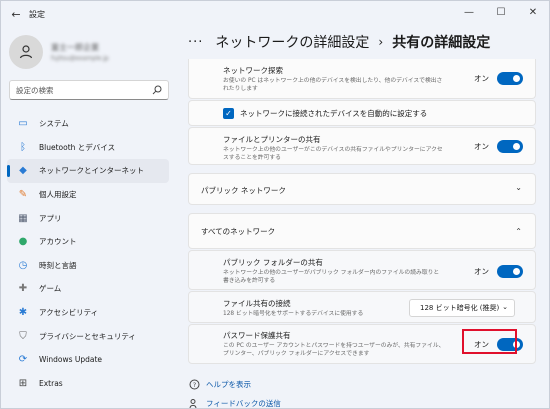  Describe the element at coordinates (510, 78) in the screenshot. I see `network-discovery-toggle` at that location.